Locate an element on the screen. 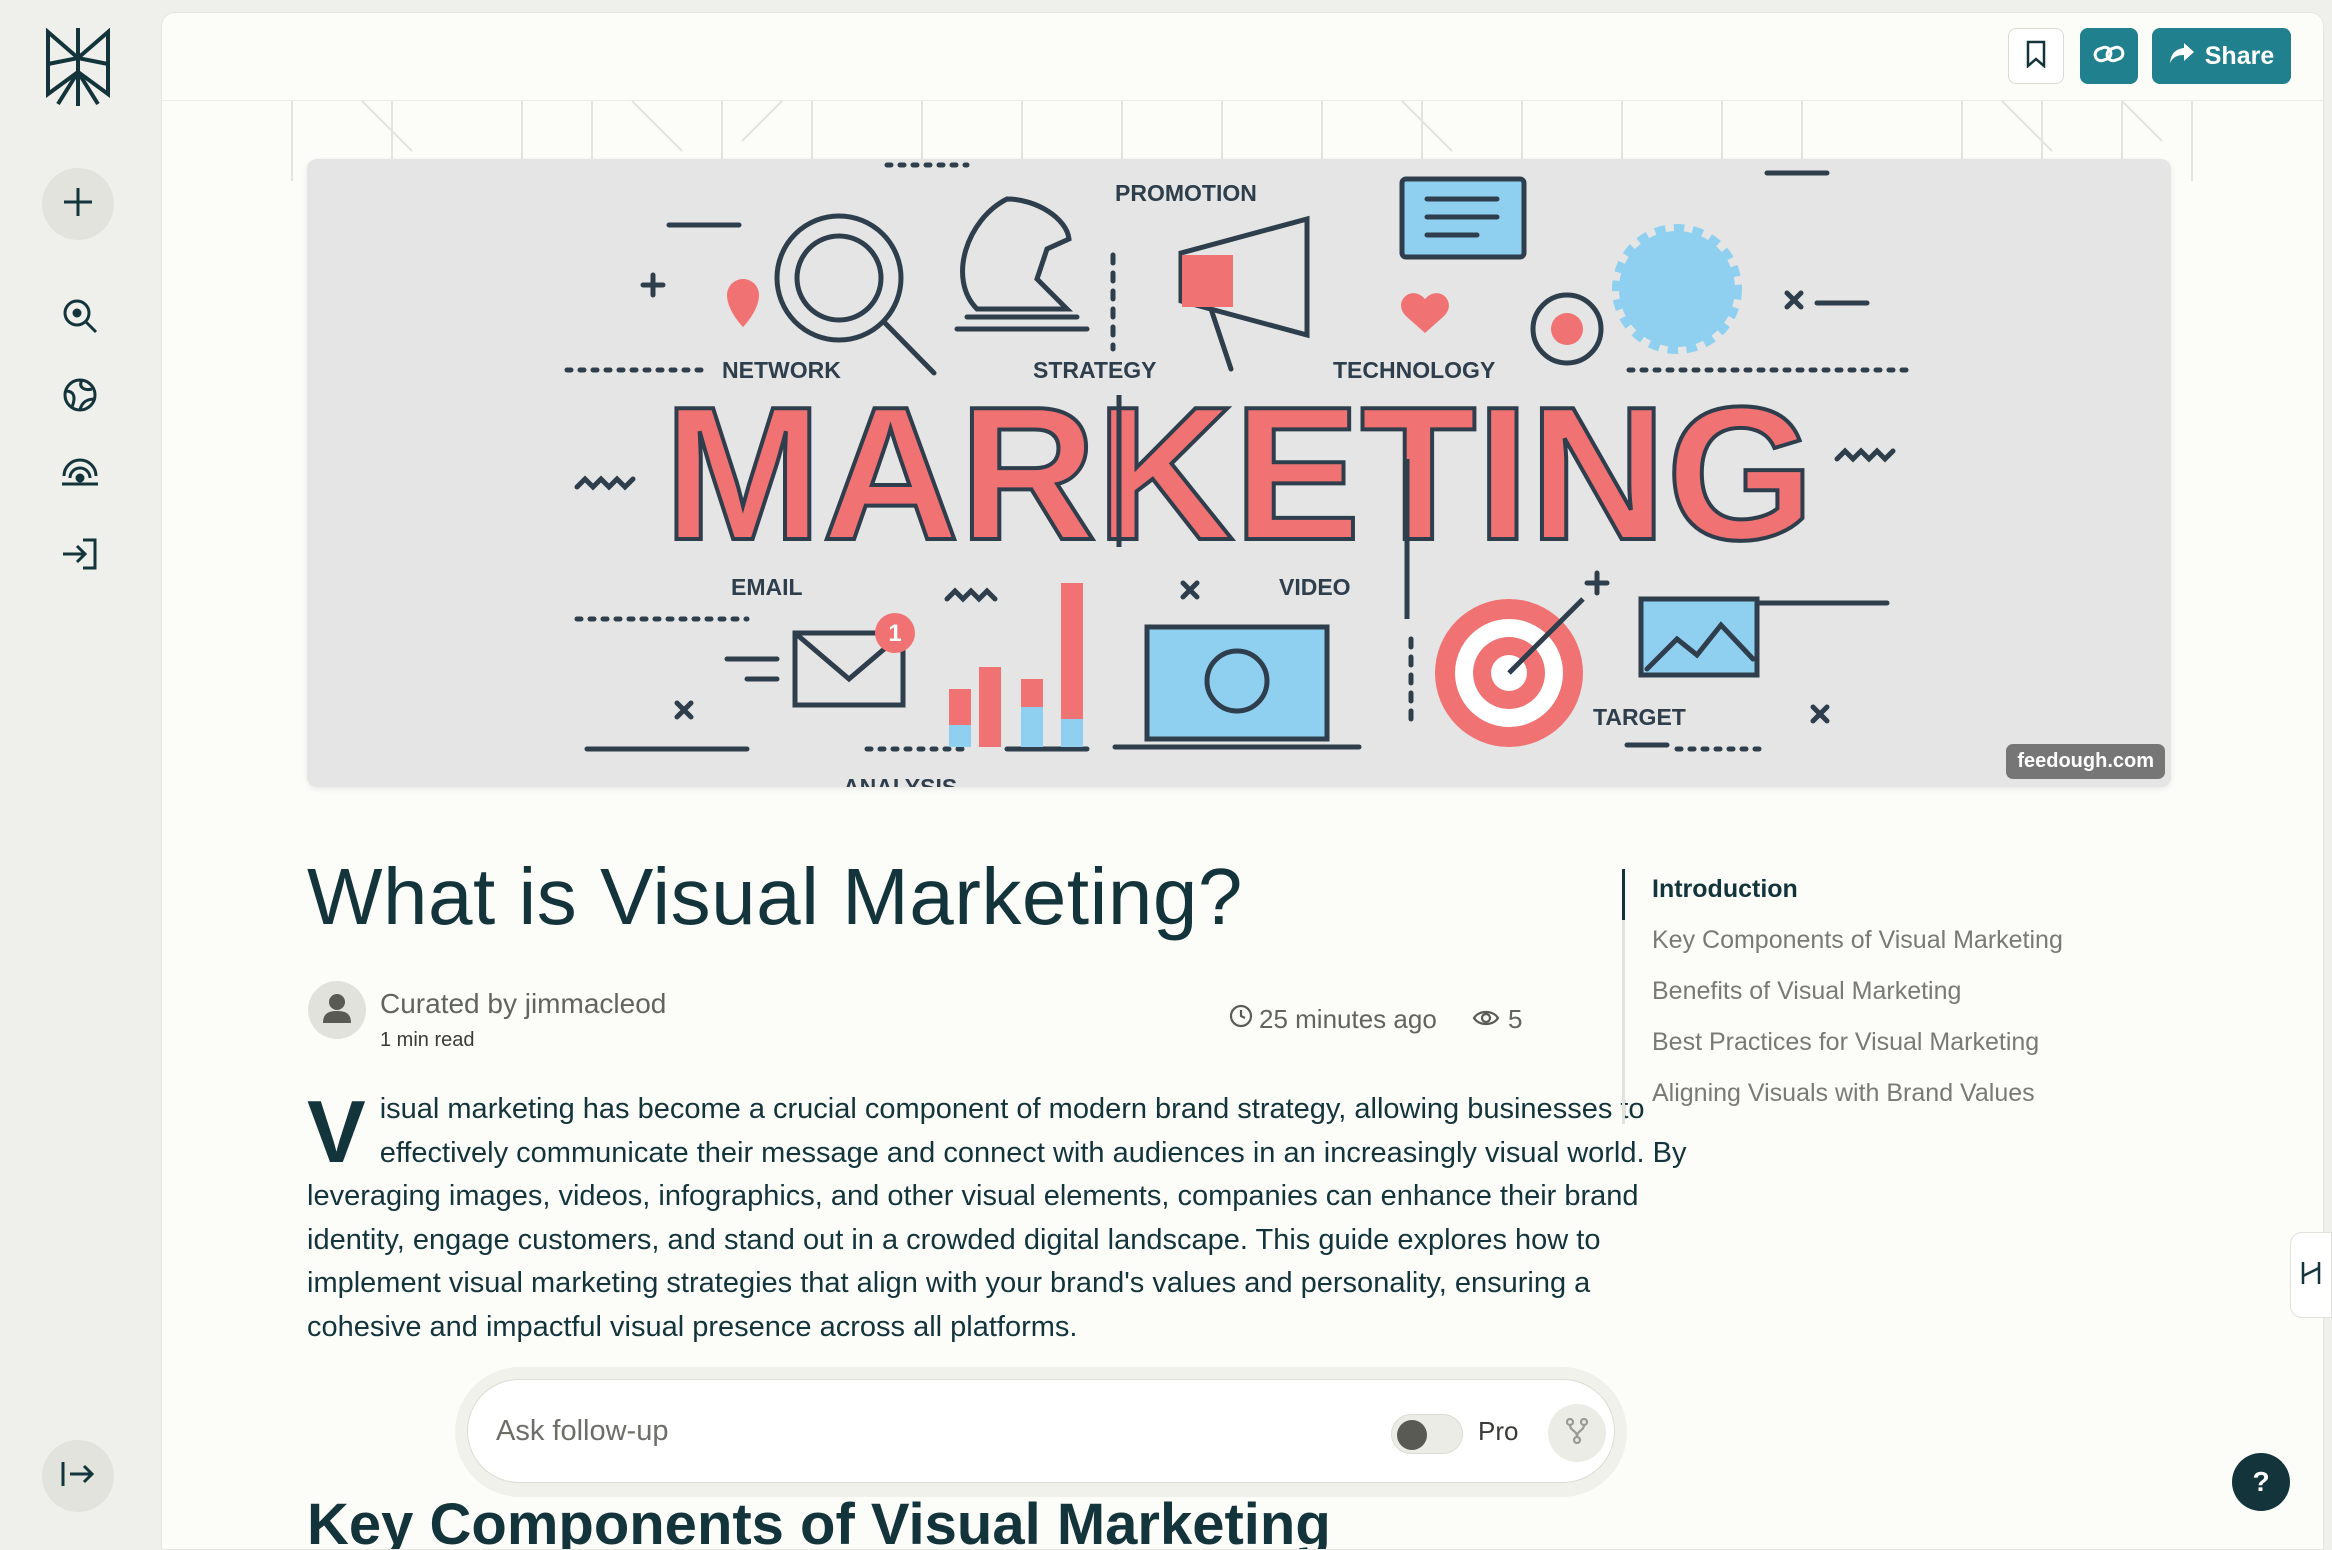  followup-box: Pro is located at coordinates (1041, 1431).